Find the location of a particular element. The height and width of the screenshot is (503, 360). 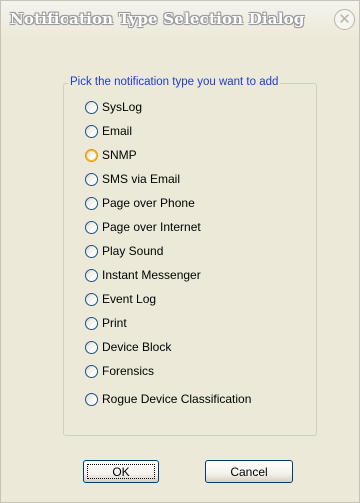

option-snmp: SNMP is located at coordinates (111, 155).